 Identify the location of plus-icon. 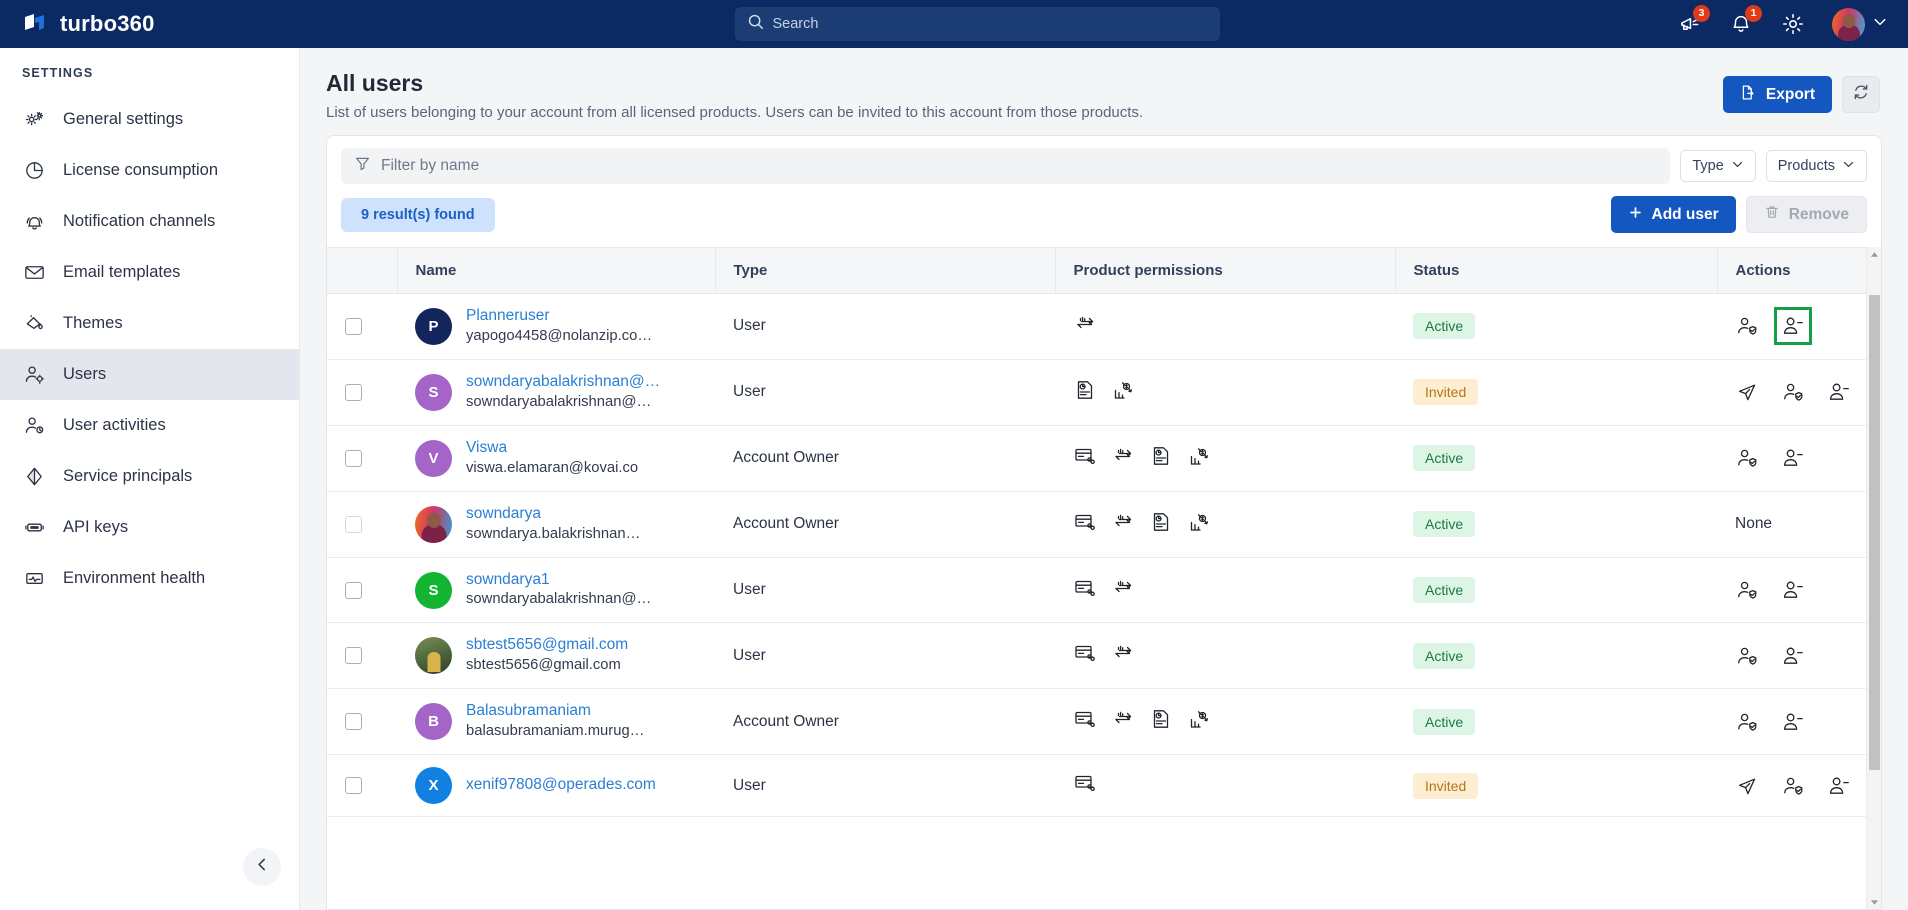
(1635, 215).